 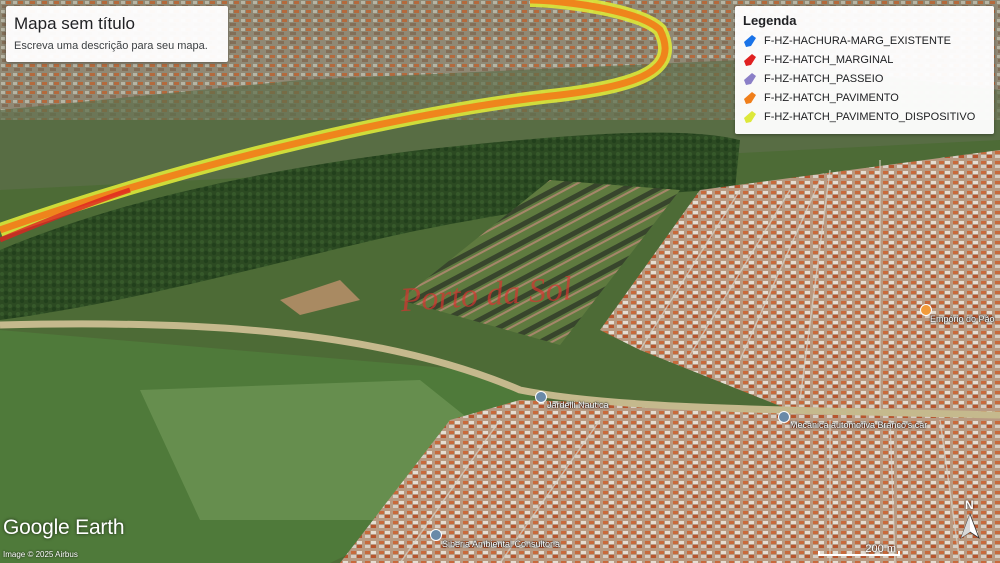 I want to click on scale-bar: 200 m, so click(x=859, y=550).